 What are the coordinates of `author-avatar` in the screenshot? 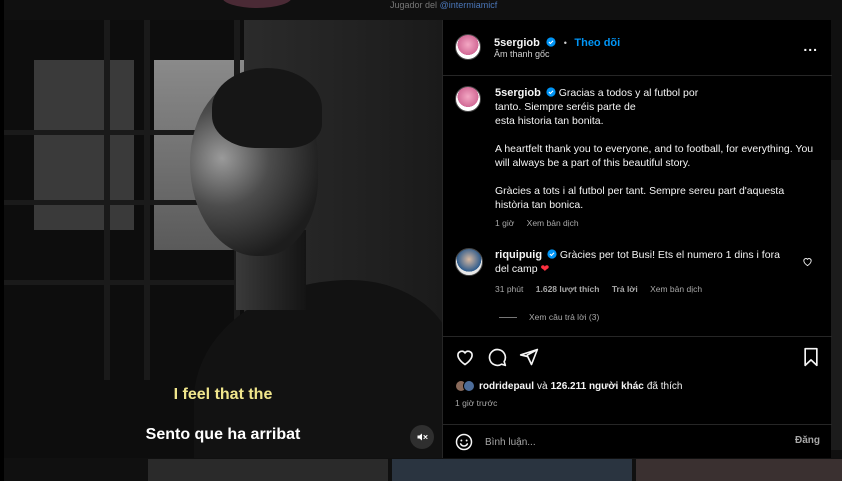 It's located at (468, 47).